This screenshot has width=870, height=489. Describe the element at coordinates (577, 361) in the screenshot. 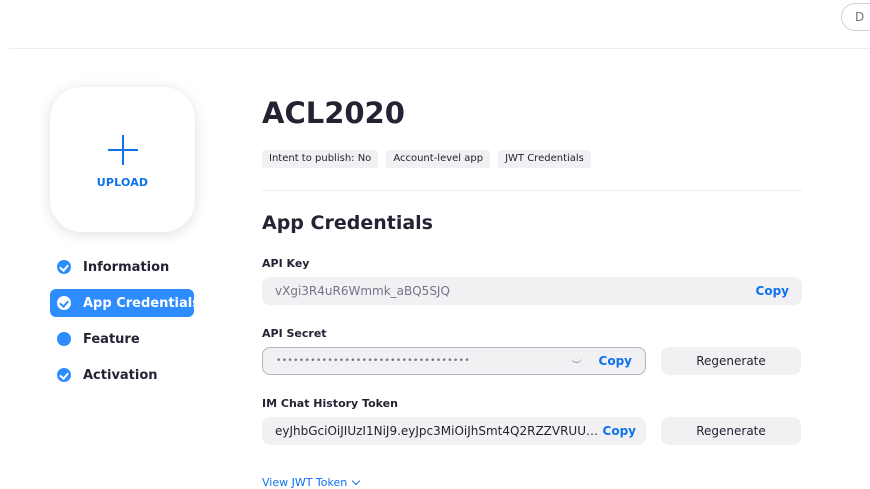

I see `eye-closed-icon` at that location.